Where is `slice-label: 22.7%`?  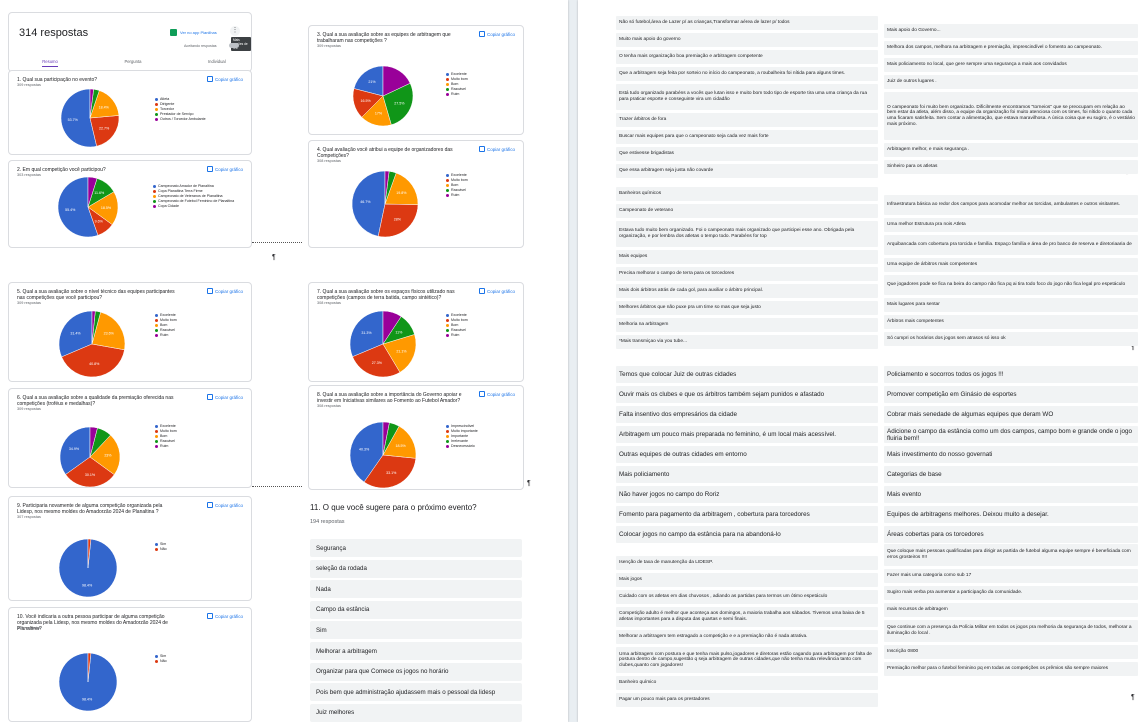
slice-label: 22.7% is located at coordinates (104, 128).